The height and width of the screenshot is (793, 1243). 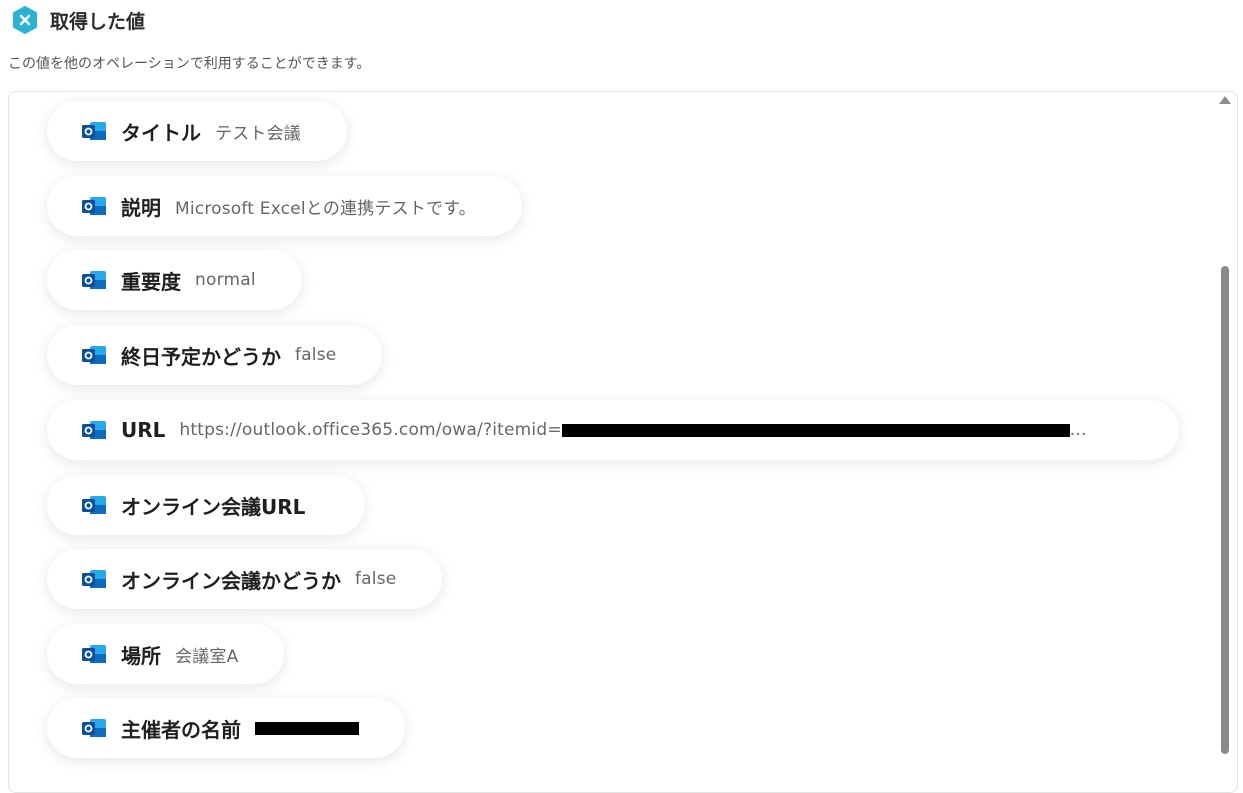 I want to click on item-value, so click(x=307, y=728).